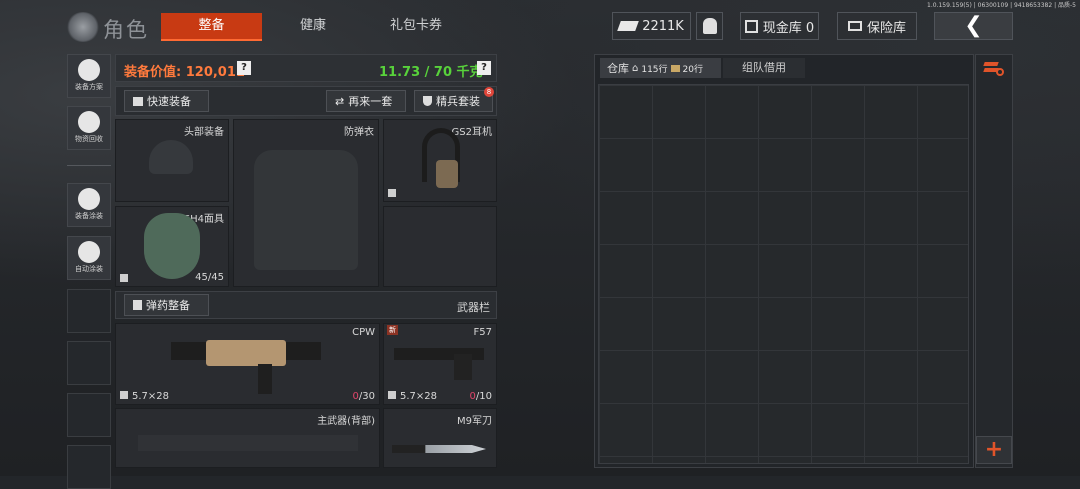 The image size is (1080, 489). I want to click on armor-slot: 防弹衣, so click(306, 203).